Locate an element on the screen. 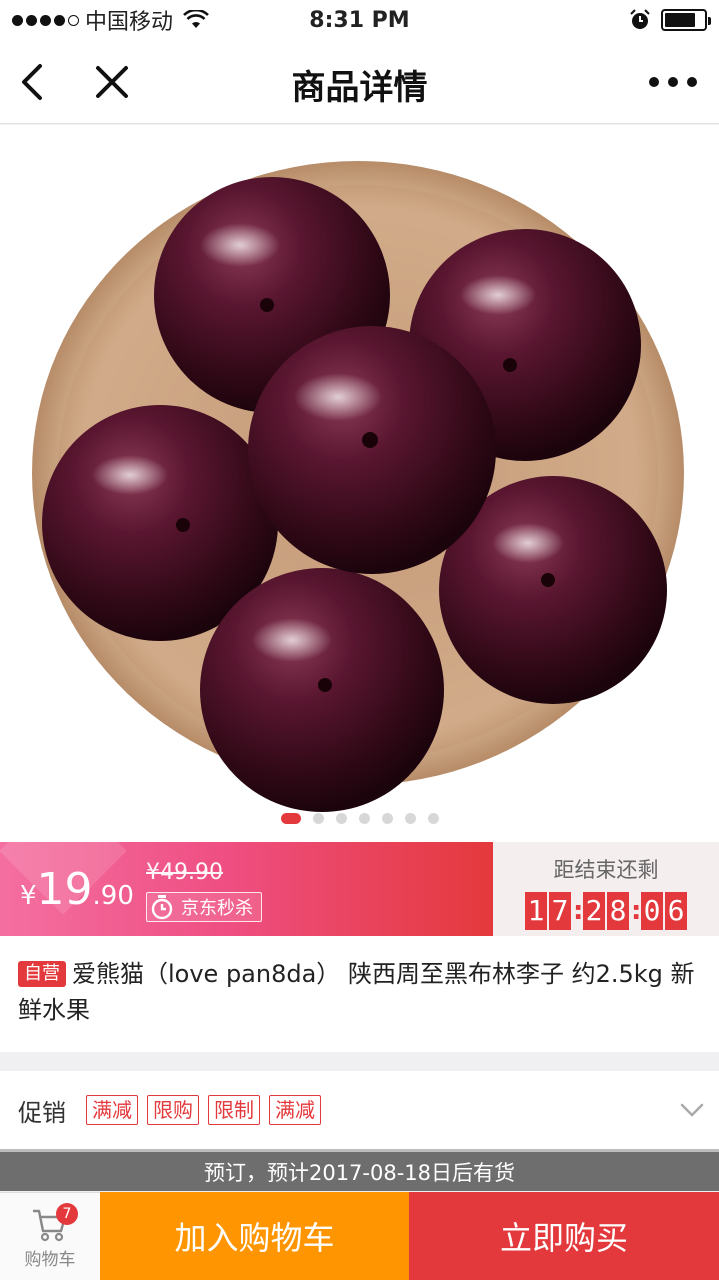 Image resolution: width=719 pixels, height=1280 pixels. signal-strength-icon is located at coordinates (45, 20).